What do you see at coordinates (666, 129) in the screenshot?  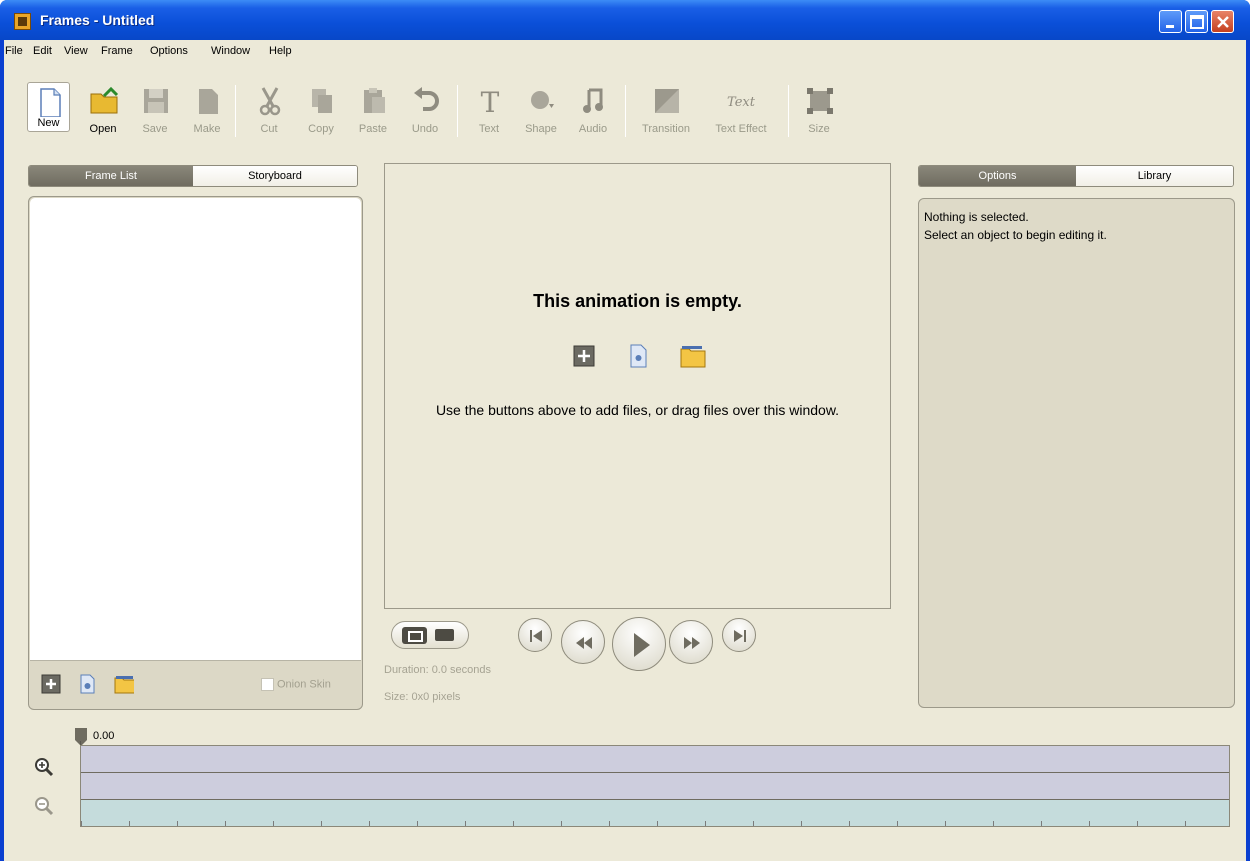 I see `transition-label: Transition` at bounding box center [666, 129].